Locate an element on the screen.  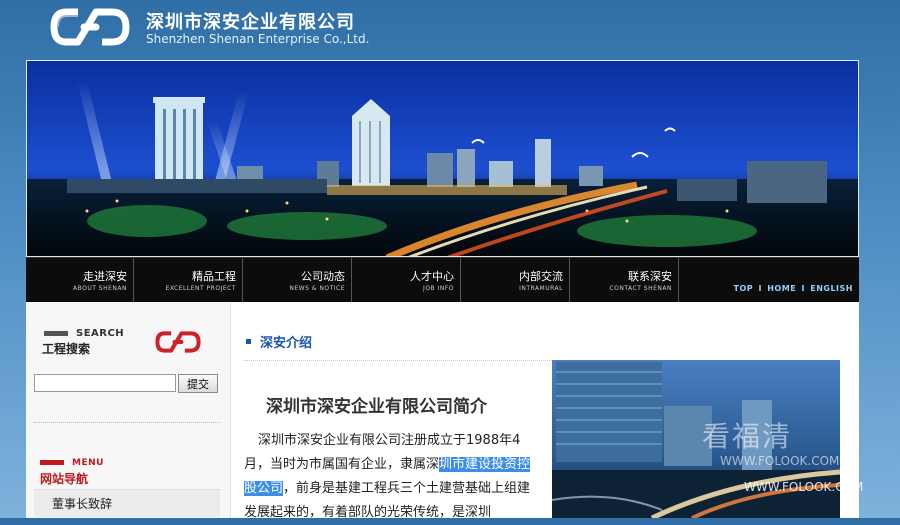
nav-item-label: 人才中心 is located at coordinates (432, 276).